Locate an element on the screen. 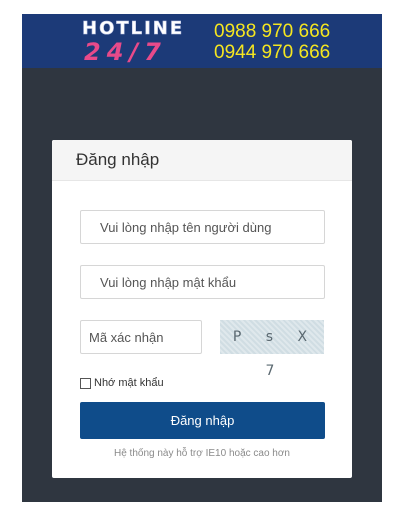 Image resolution: width=408 pixels, height=517 pixels. captcha-input is located at coordinates (141, 337).